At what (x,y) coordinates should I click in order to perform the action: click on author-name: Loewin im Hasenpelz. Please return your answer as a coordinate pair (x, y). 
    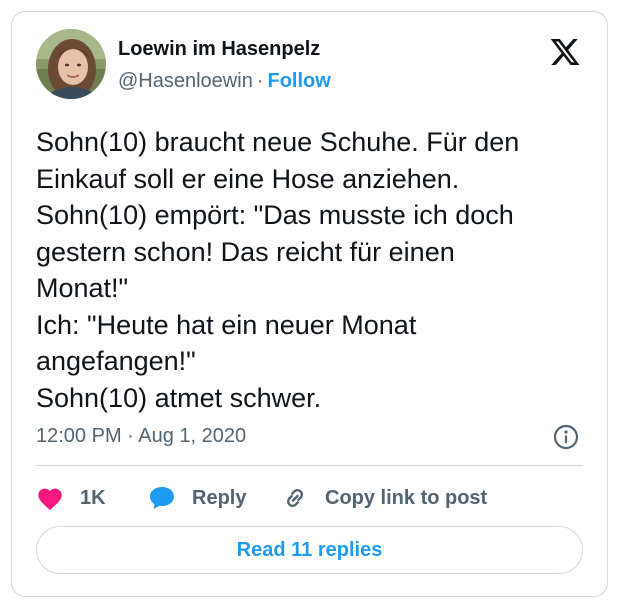
    Looking at the image, I should click on (219, 49).